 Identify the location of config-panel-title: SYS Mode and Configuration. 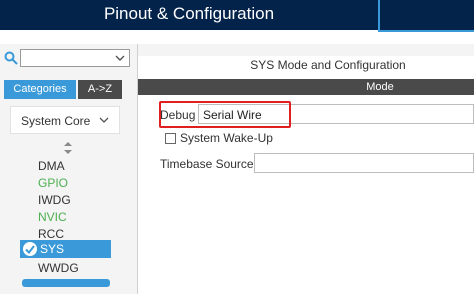
(328, 65).